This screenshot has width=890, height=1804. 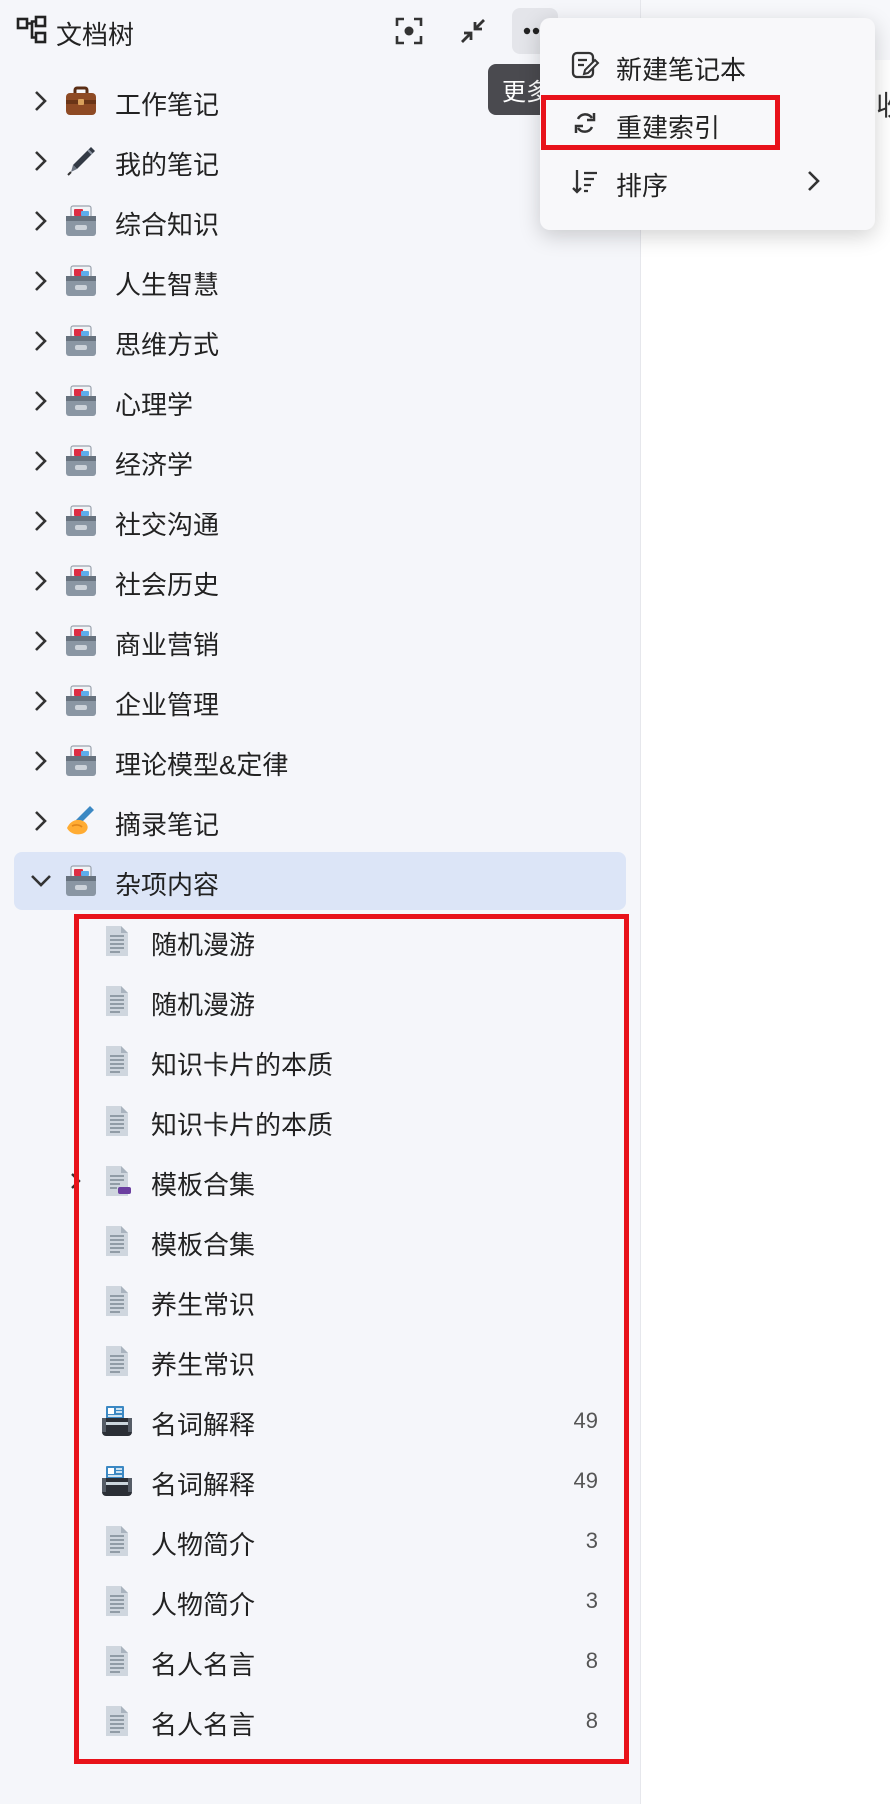 I want to click on notebook-label: 社交沟通, so click(x=167, y=525).